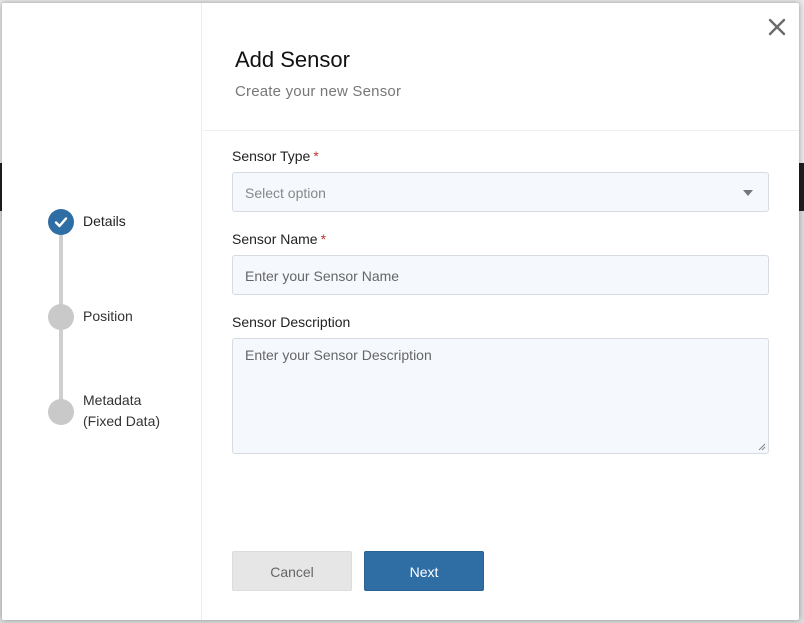  What do you see at coordinates (61, 317) in the screenshot?
I see `step-position-indicator` at bounding box center [61, 317].